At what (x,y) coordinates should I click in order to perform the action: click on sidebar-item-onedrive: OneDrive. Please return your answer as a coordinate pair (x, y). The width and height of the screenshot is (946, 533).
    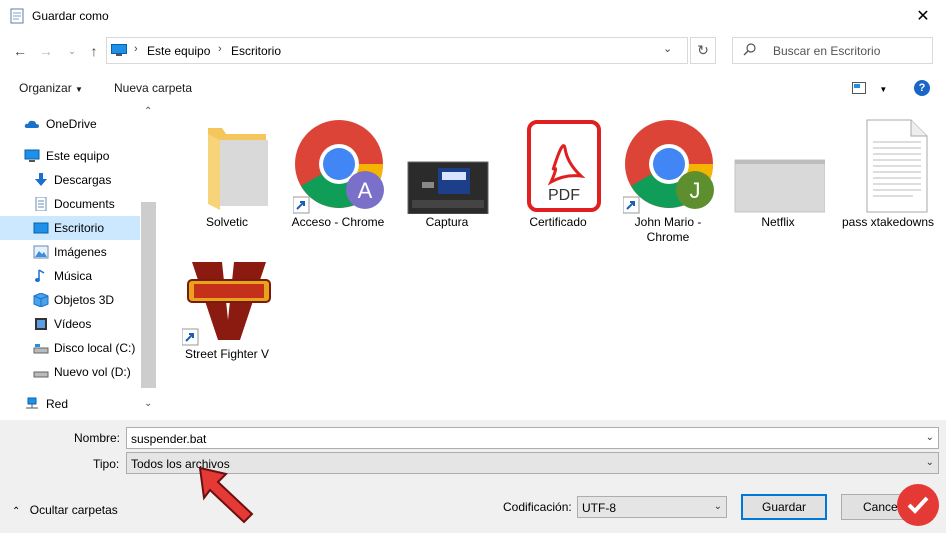
    Looking at the image, I should click on (70, 124).